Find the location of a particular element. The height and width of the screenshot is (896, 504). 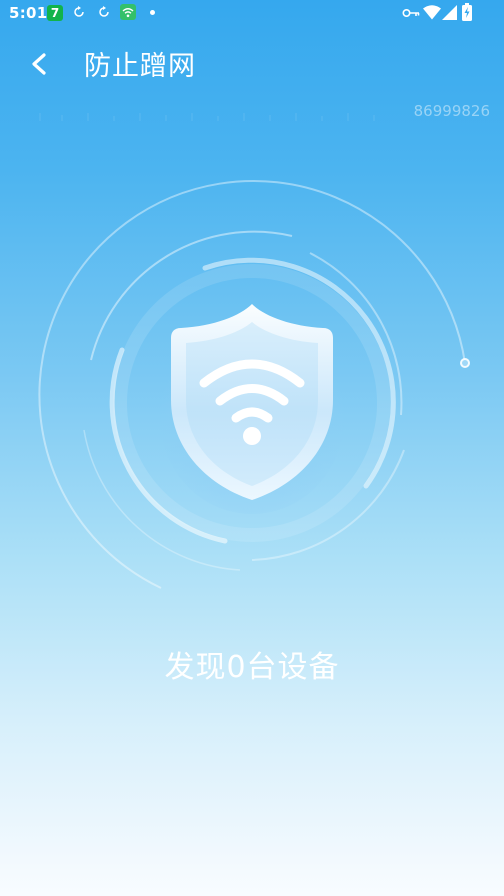

wifi-app-icon is located at coordinates (128, 12).